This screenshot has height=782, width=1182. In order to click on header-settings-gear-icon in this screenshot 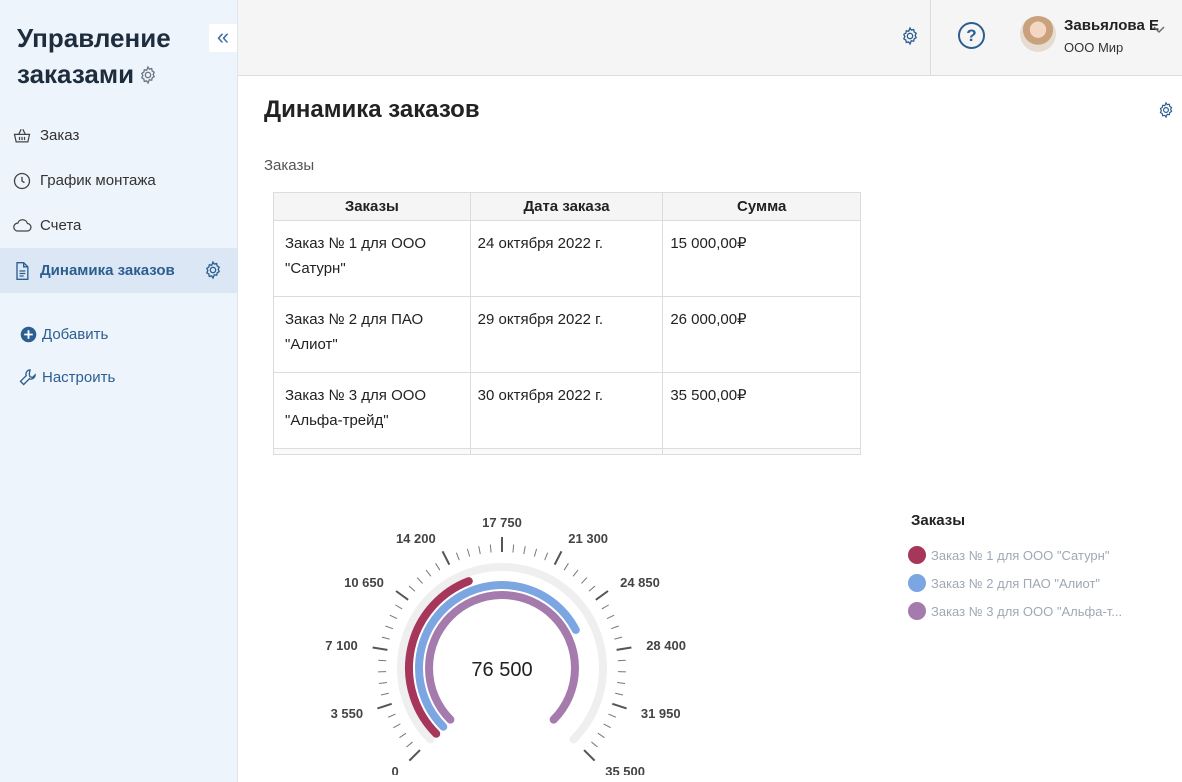, I will do `click(910, 38)`.